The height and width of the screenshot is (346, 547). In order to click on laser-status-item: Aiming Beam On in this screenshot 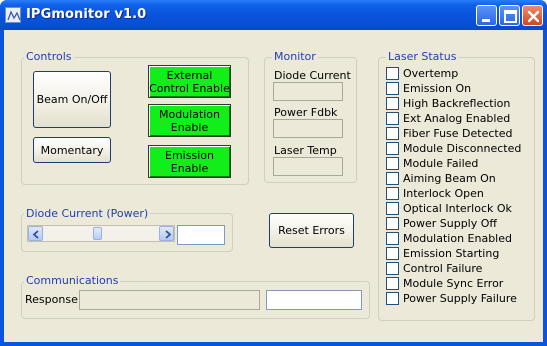, I will do `click(455, 178)`.